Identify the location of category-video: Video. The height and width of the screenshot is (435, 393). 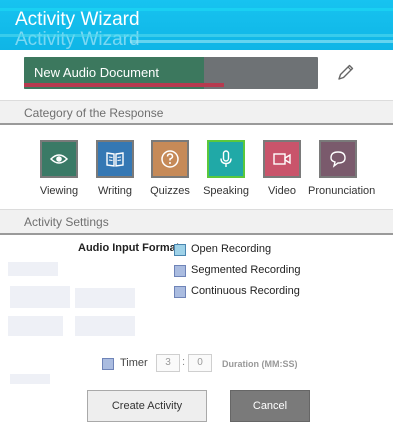
(282, 168).